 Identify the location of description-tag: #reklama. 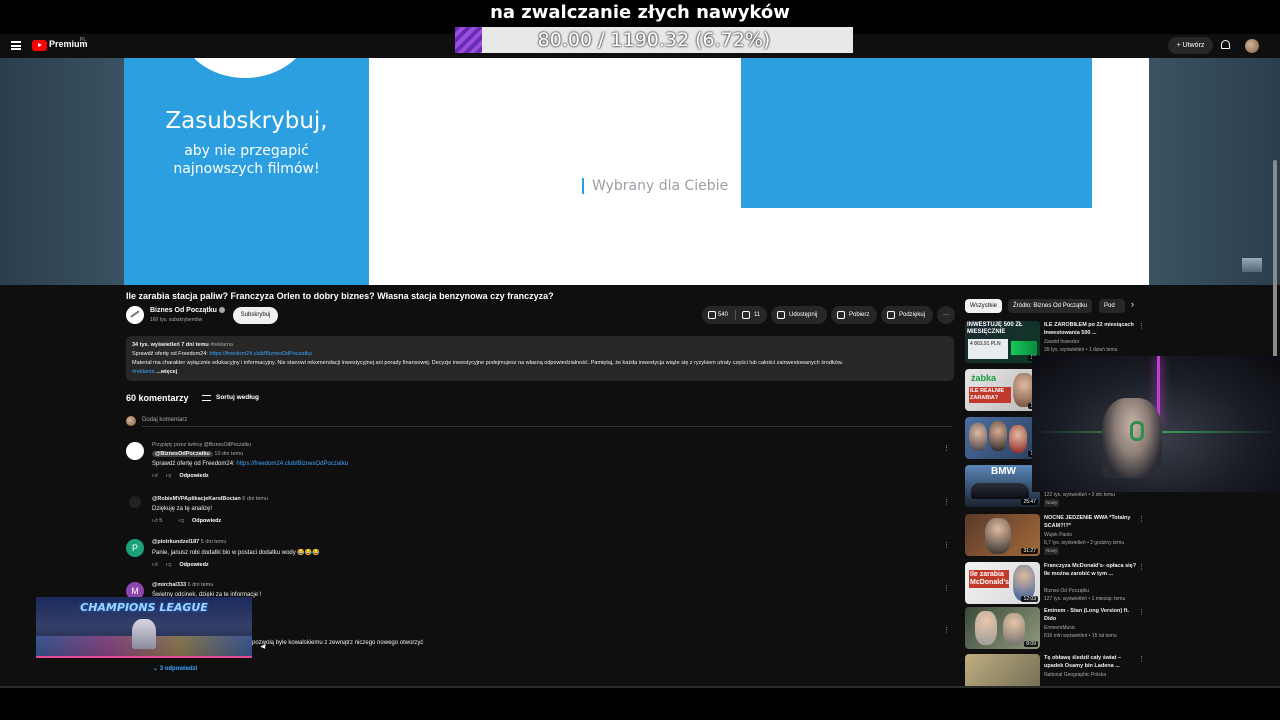
(221, 345).